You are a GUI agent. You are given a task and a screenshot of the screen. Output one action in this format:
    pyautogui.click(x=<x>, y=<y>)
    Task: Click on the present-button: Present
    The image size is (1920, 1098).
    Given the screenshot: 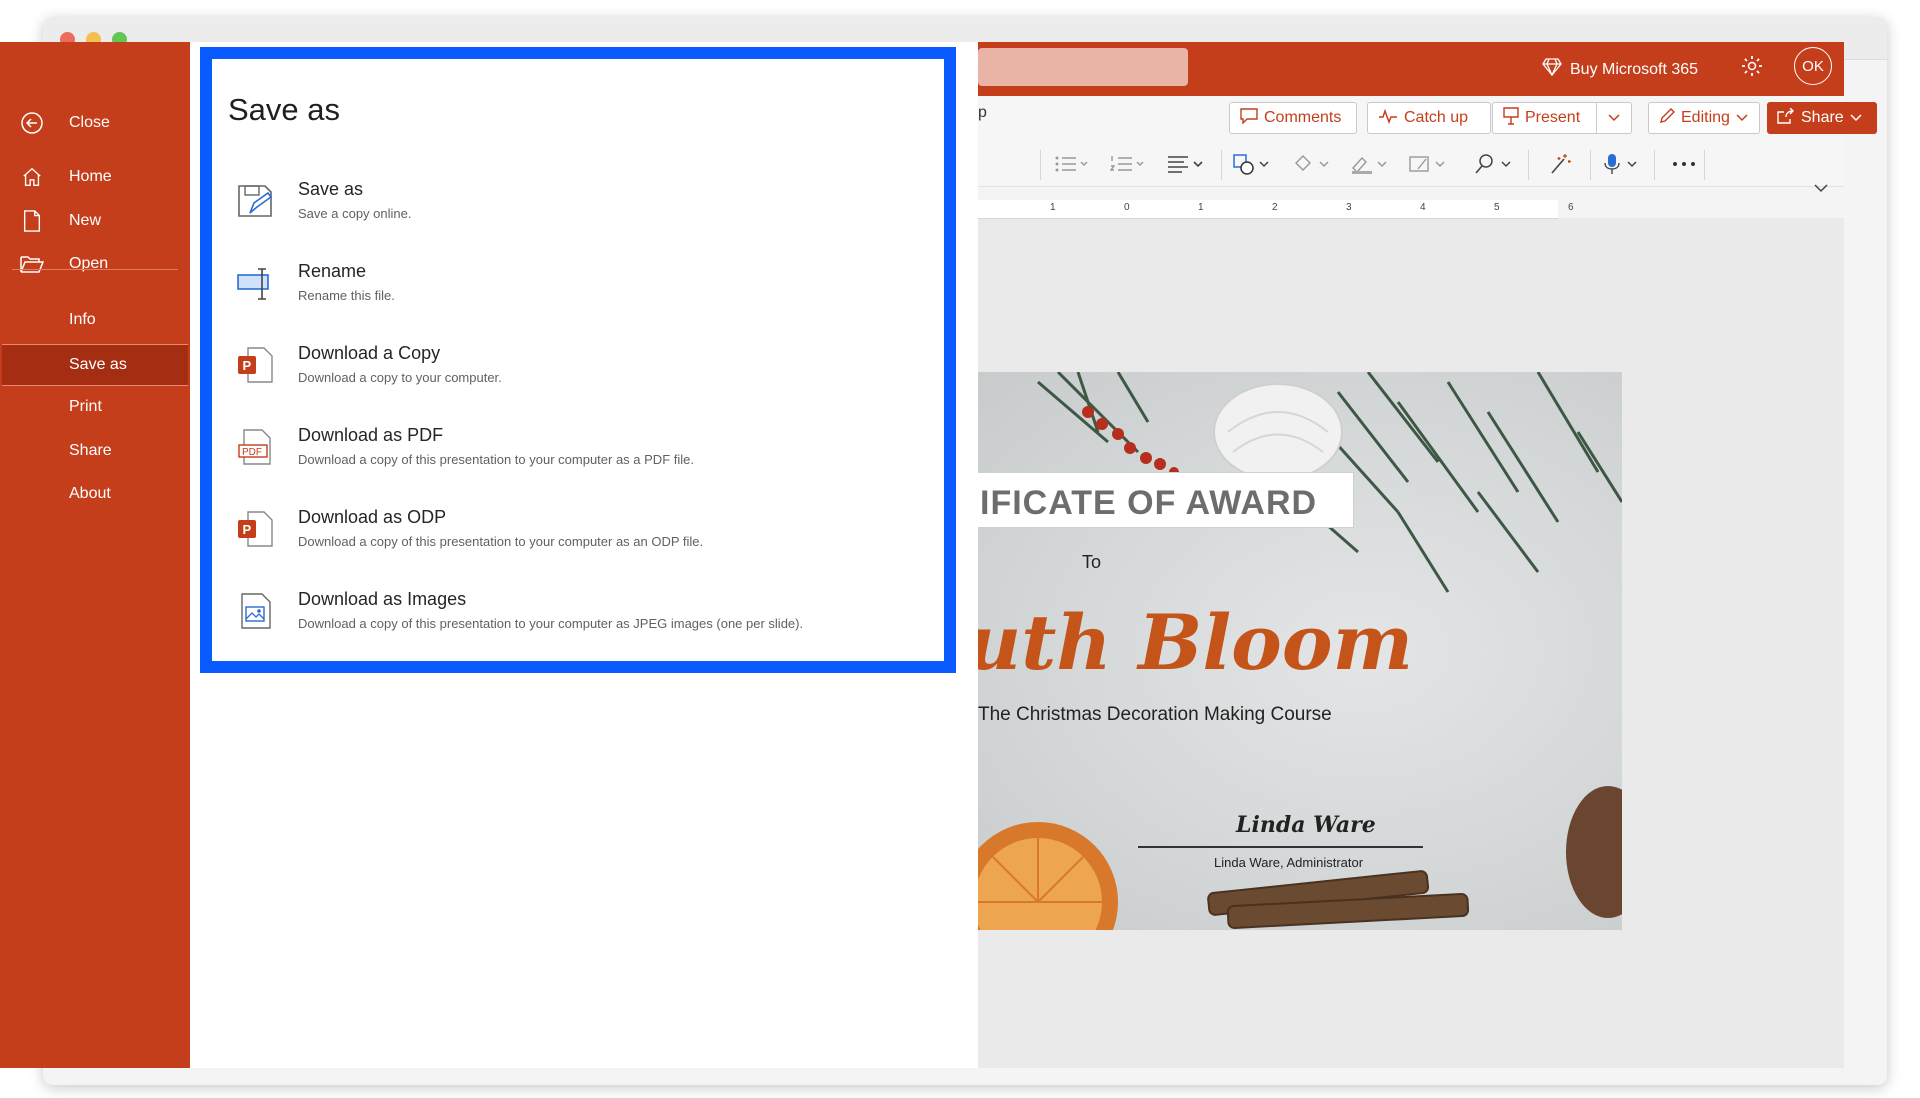 What is the action you would take?
    pyautogui.click(x=1544, y=118)
    